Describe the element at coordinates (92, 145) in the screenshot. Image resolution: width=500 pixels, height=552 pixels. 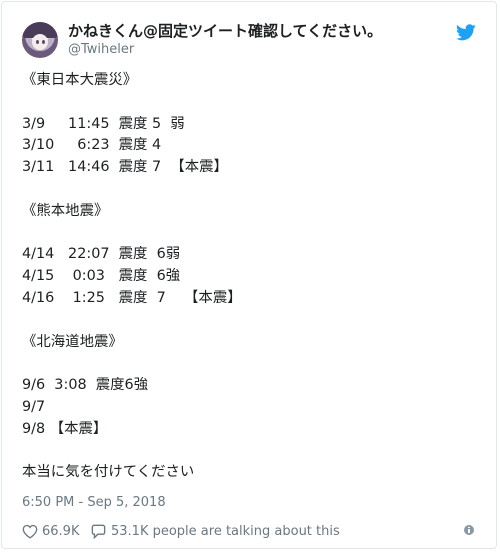
I see `tweet-text-line: 3/10 6:23 震度 4` at that location.